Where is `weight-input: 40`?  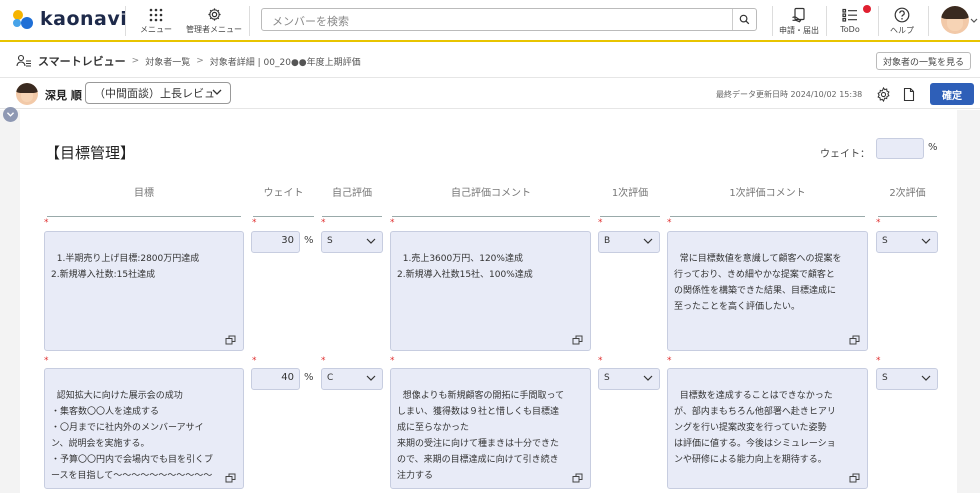 weight-input: 40 is located at coordinates (275, 379).